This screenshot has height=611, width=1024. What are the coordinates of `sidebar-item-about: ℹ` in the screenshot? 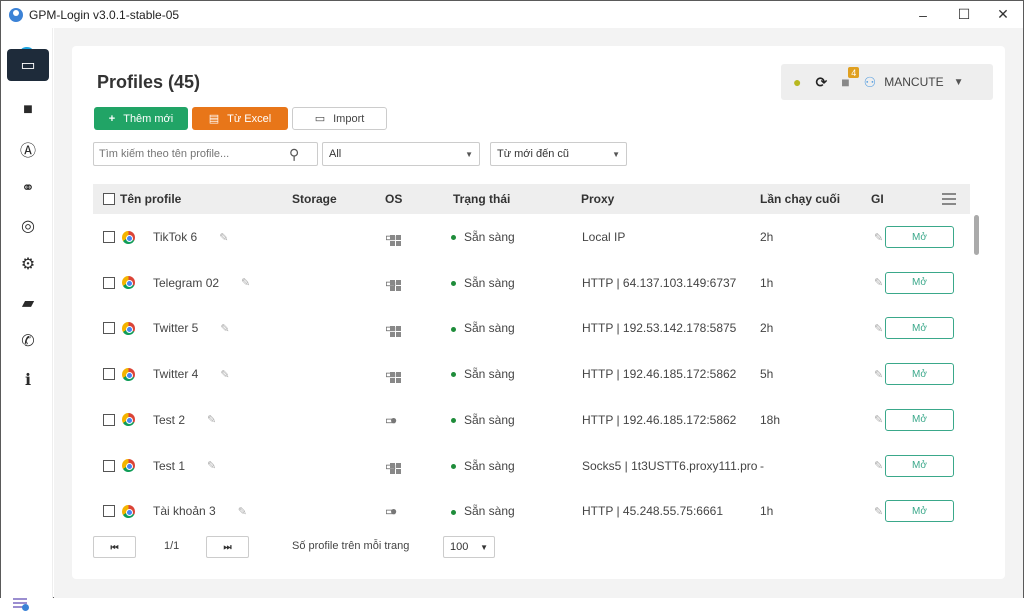 It's located at (28, 380).